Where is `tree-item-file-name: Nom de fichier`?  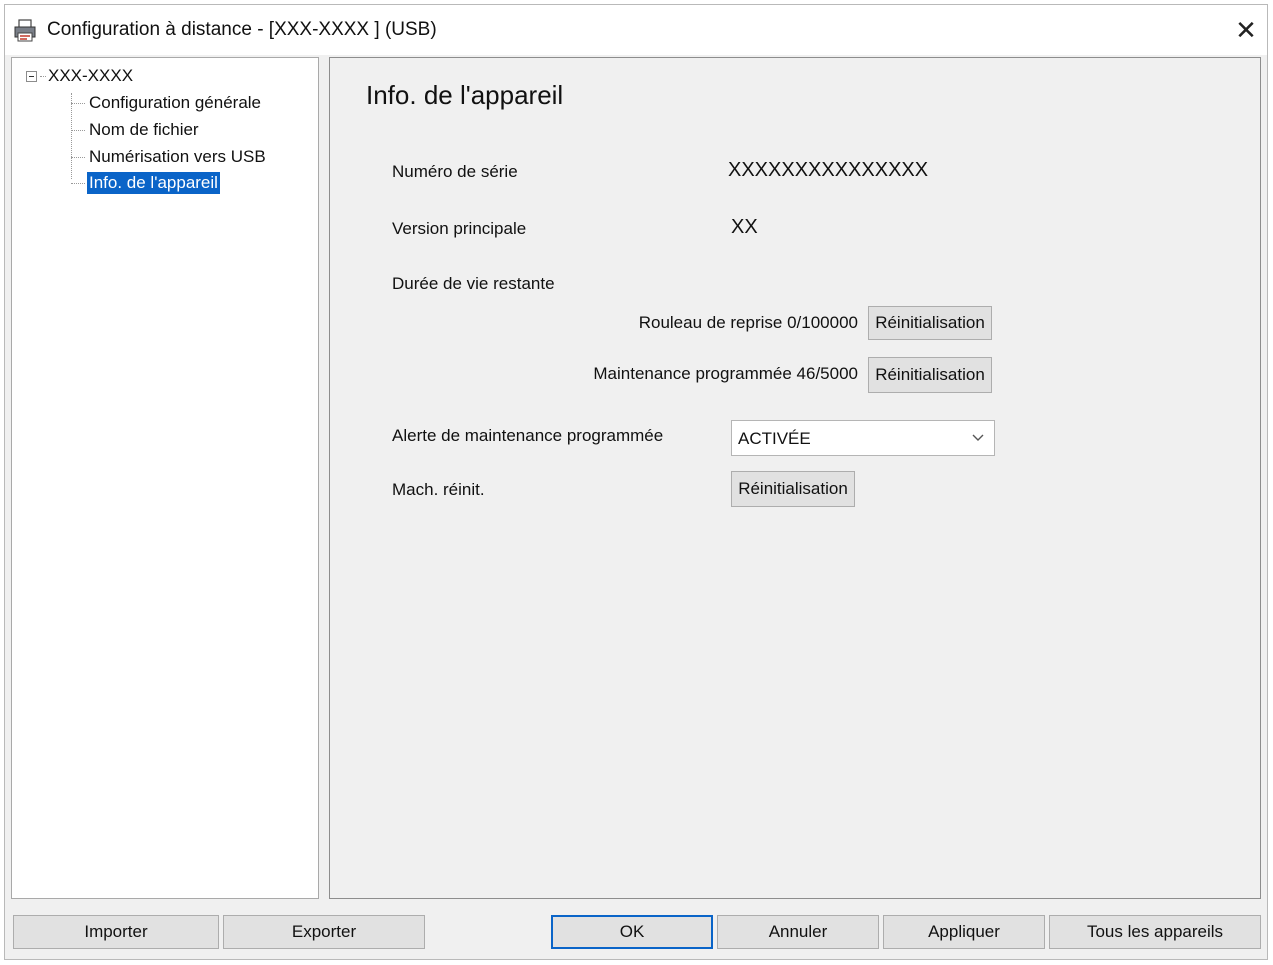
tree-item-file-name: Nom de fichier is located at coordinates (136, 130).